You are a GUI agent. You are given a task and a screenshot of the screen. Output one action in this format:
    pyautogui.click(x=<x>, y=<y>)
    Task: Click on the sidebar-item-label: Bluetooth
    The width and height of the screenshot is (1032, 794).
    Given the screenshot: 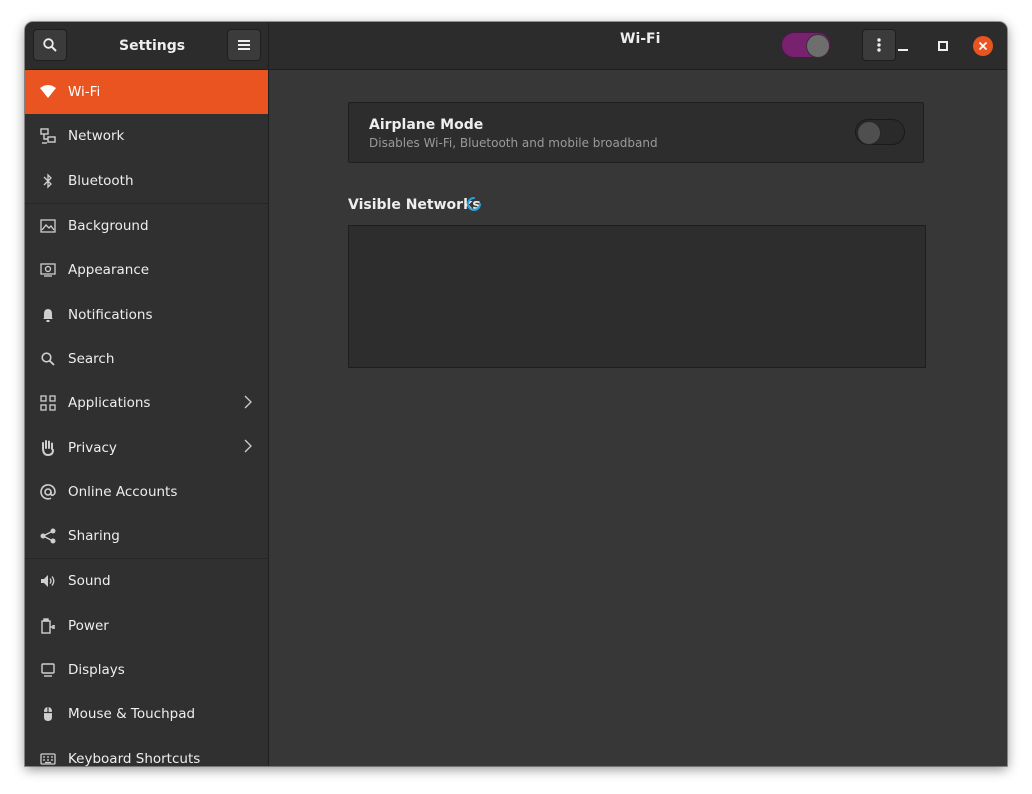 What is the action you would take?
    pyautogui.click(x=101, y=180)
    